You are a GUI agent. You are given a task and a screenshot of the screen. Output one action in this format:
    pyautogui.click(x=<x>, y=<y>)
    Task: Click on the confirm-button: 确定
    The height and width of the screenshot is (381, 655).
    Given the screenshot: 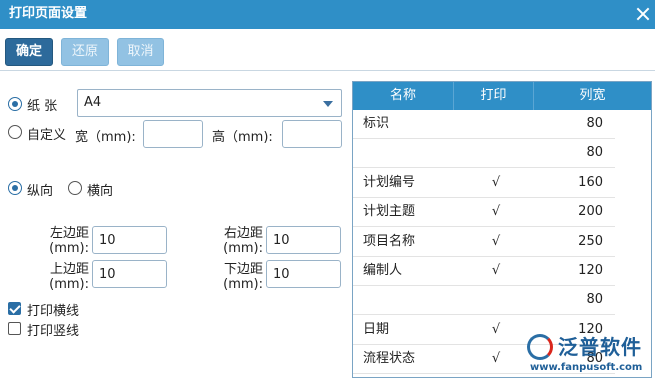 What is the action you would take?
    pyautogui.click(x=29, y=52)
    